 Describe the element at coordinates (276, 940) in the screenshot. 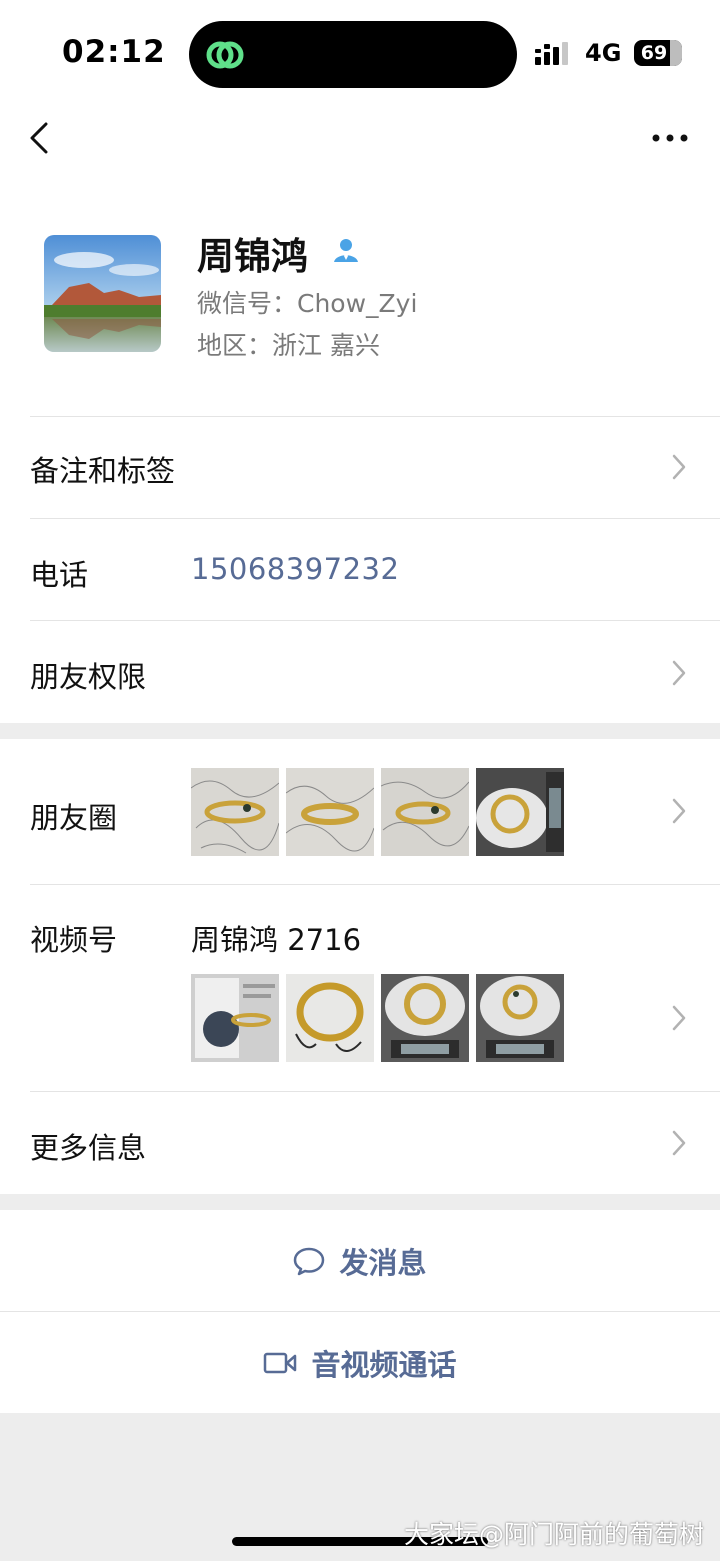

I see `channels-name: 周锦鸿 2716` at that location.